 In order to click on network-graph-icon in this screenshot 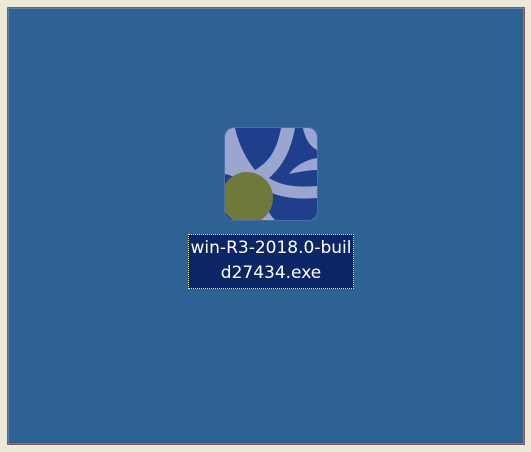, I will do `click(271, 174)`.